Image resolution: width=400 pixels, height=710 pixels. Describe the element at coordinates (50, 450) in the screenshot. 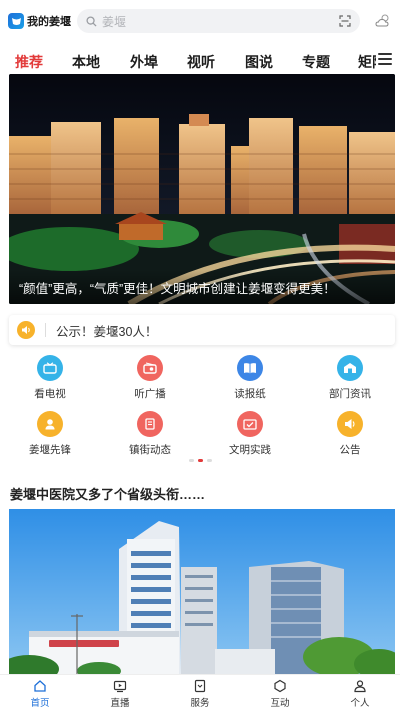

I see `service-label: 姜堰先锋` at that location.